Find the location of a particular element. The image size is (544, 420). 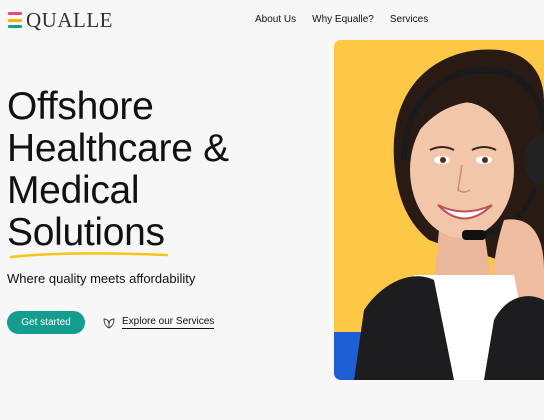

hero-title-line-1: Offshore is located at coordinates (80, 106).